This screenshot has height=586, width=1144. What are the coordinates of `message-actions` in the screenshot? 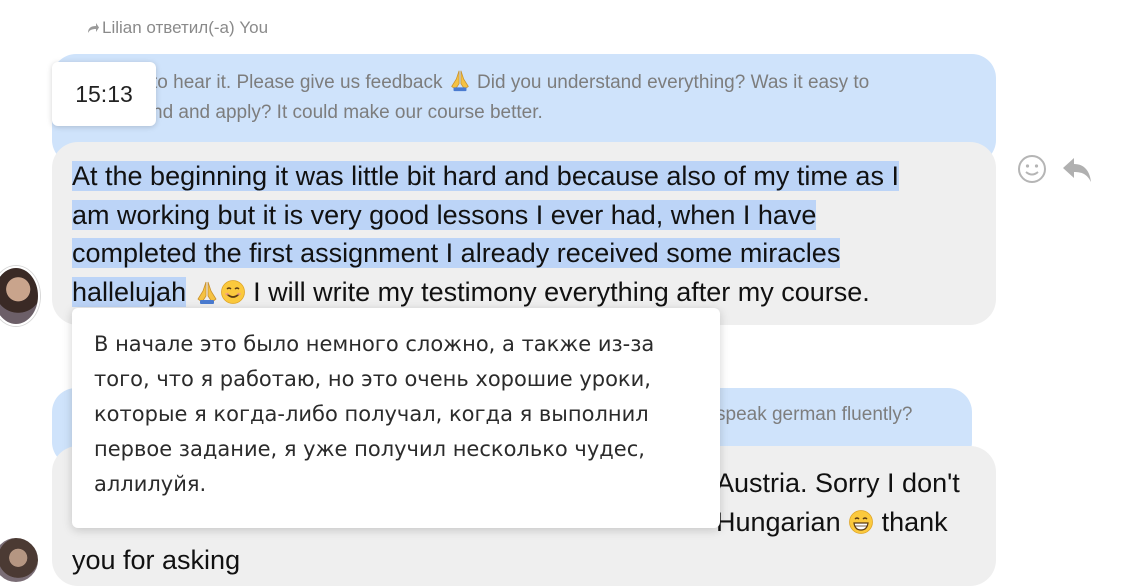 It's located at (1055, 169).